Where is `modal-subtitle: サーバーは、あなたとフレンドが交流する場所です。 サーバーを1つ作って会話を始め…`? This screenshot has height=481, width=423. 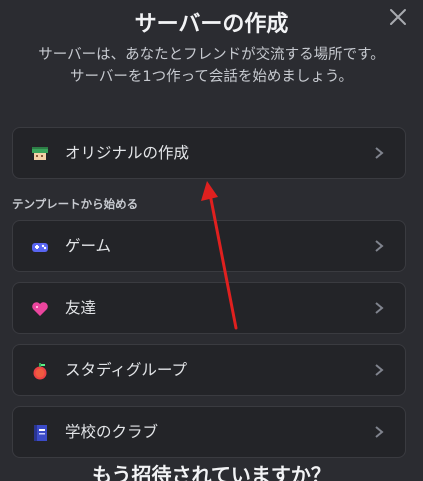
modal-subtitle: サーバーは、あなたとフレンドが交流する場所です。 サーバーを1つ作って会話を始め… is located at coordinates (211, 66).